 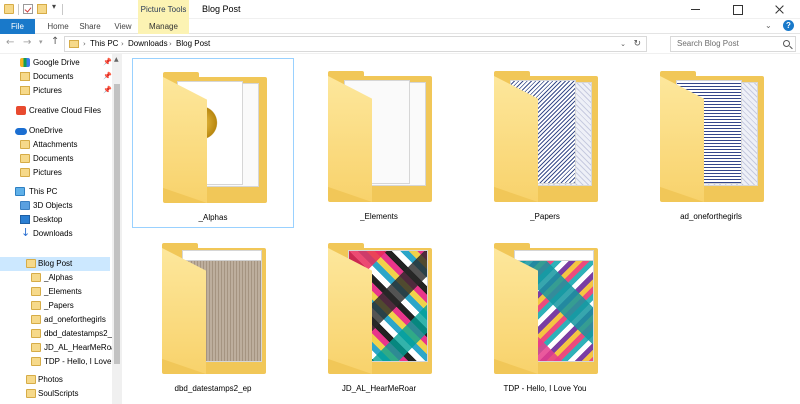 What do you see at coordinates (695, 9) in the screenshot?
I see `minimize-button` at bounding box center [695, 9].